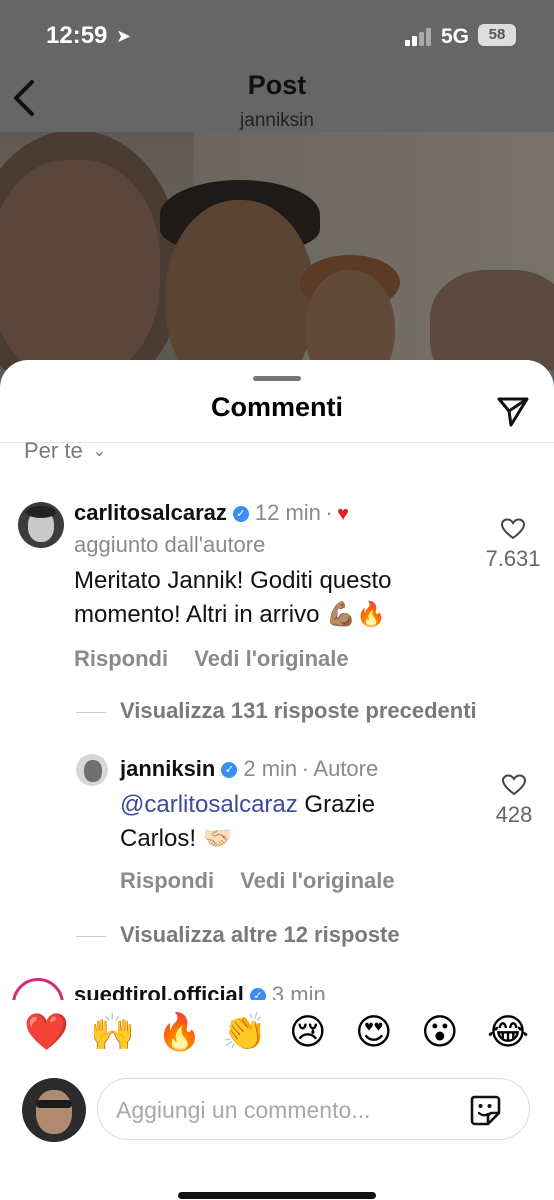  I want to click on status-time: 12:59, so click(77, 35).